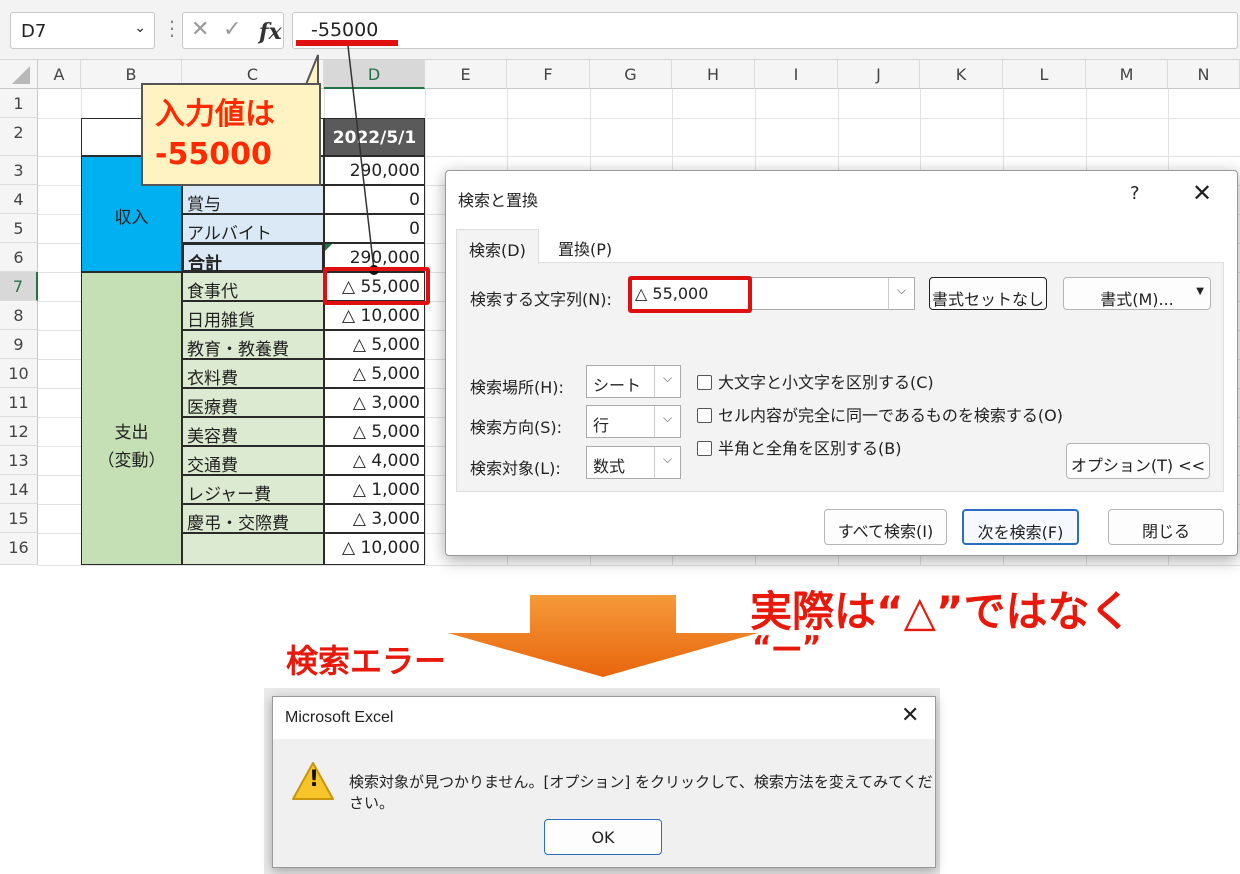 The image size is (1240, 874). Describe the element at coordinates (517, 387) in the screenshot. I see `within-label: 検索場所(H):` at that location.